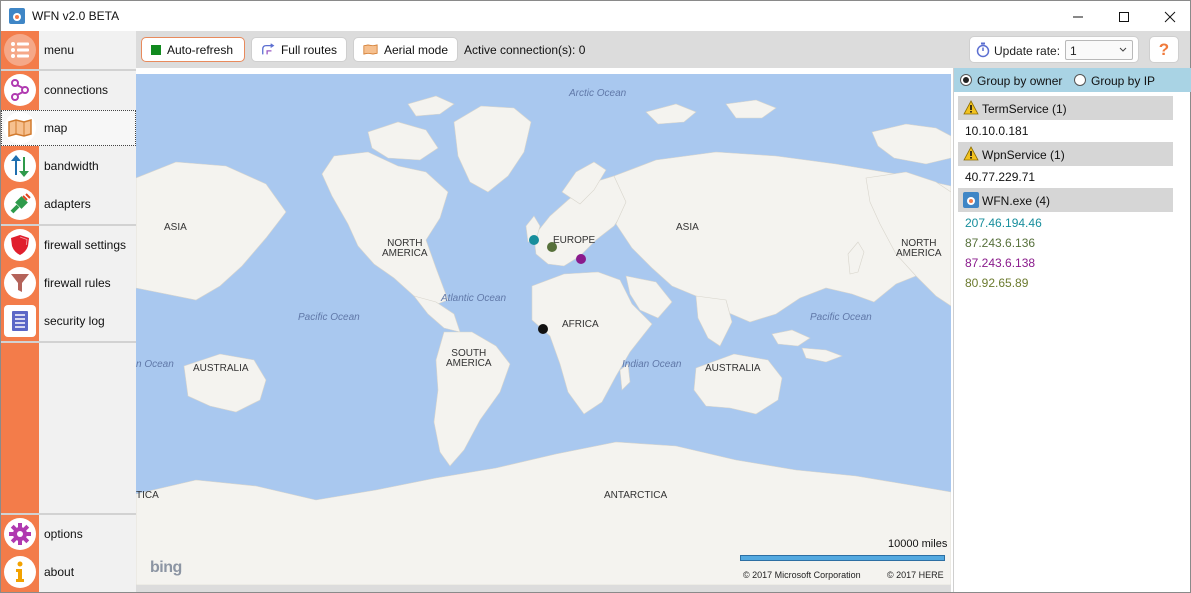 Image resolution: width=1191 pixels, height=593 pixels. What do you see at coordinates (842, 558) in the screenshot?
I see `scale-bar` at bounding box center [842, 558].